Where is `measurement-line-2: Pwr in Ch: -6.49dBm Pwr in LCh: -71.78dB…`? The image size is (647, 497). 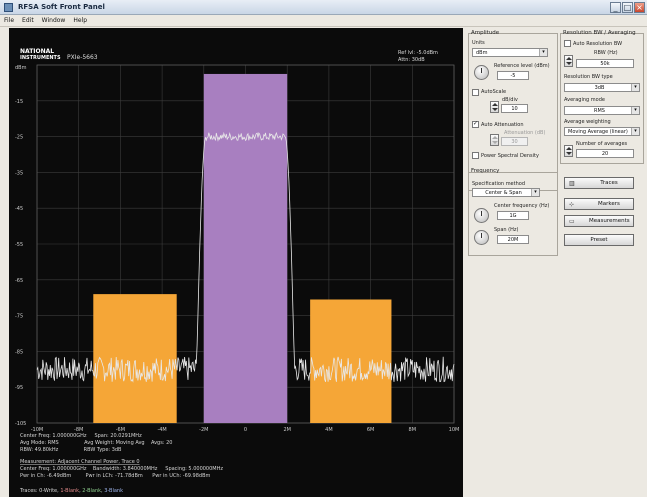 measurement-line-2: Pwr in Ch: -6.49dBm Pwr in LCh: -71.78dB… is located at coordinates (115, 476).